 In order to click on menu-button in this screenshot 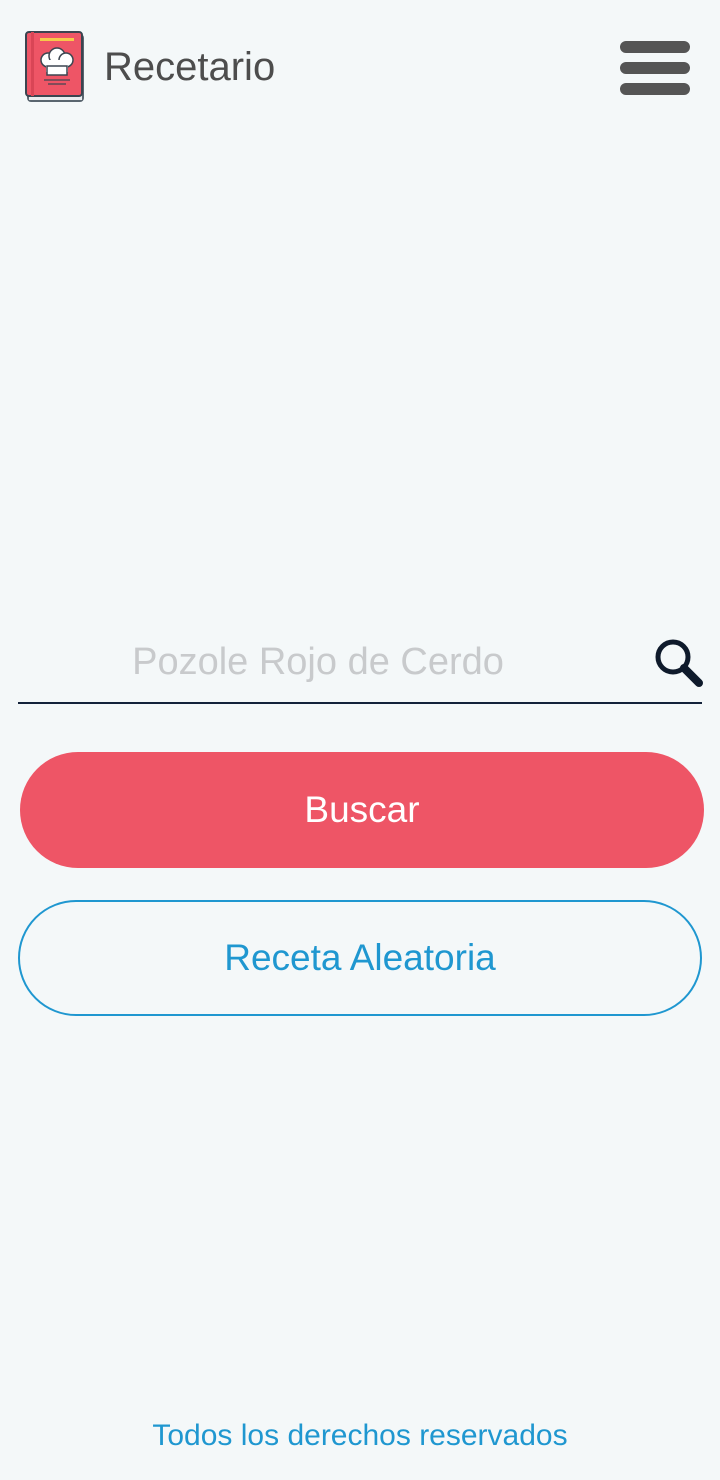, I will do `click(655, 68)`.